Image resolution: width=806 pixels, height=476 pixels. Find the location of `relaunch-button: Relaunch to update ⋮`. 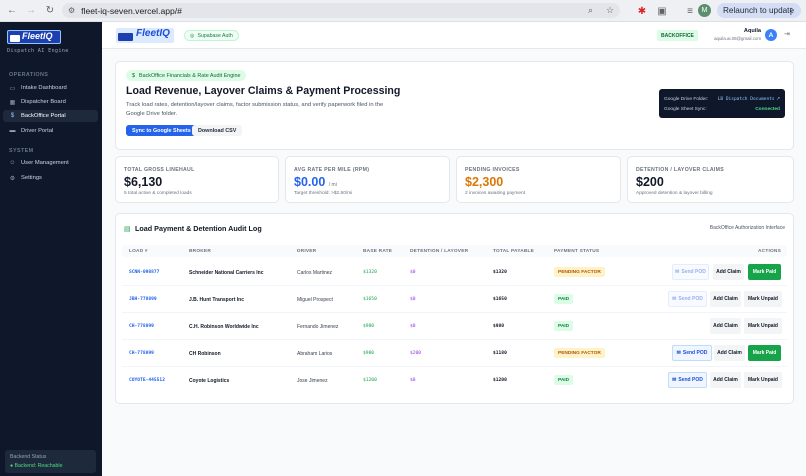

relaunch-button: Relaunch to update ⋮ is located at coordinates (759, 10).